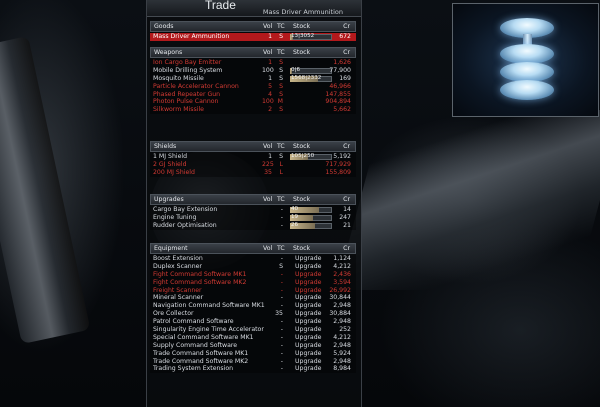 Image resolution: width=600 pixels, height=407 pixels. Describe the element at coordinates (177, 266) in the screenshot. I see `item-name: Duplex Scanner` at that location.